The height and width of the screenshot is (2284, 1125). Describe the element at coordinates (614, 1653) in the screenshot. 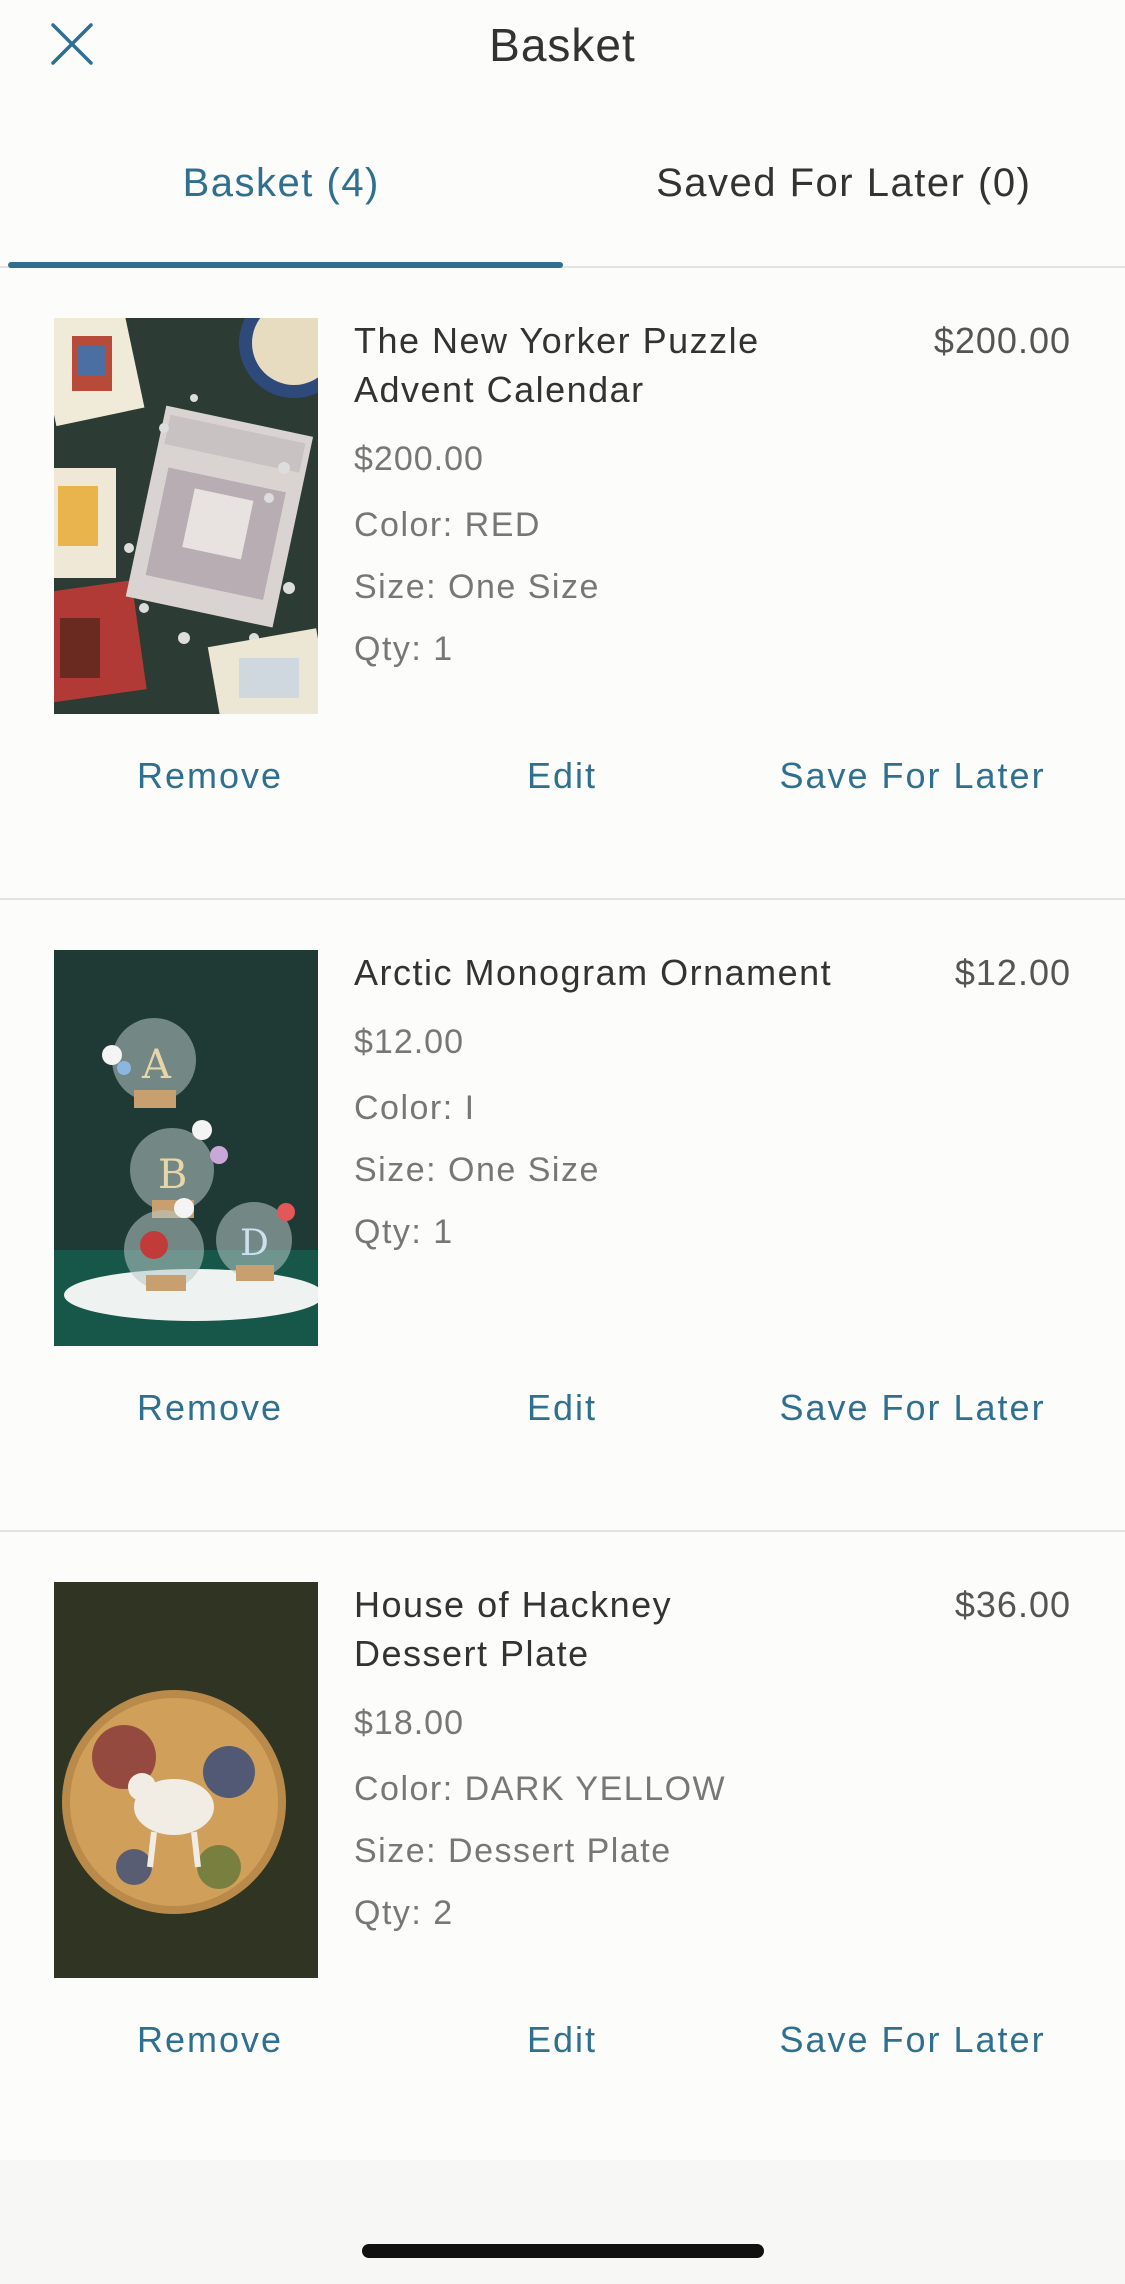

I see `item-name-cont: Dessert Plate` at that location.